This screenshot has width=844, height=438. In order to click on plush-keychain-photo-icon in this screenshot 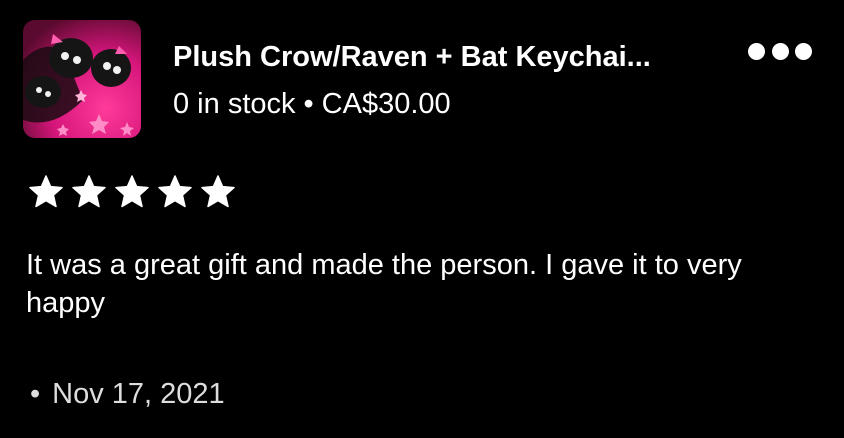, I will do `click(82, 79)`.